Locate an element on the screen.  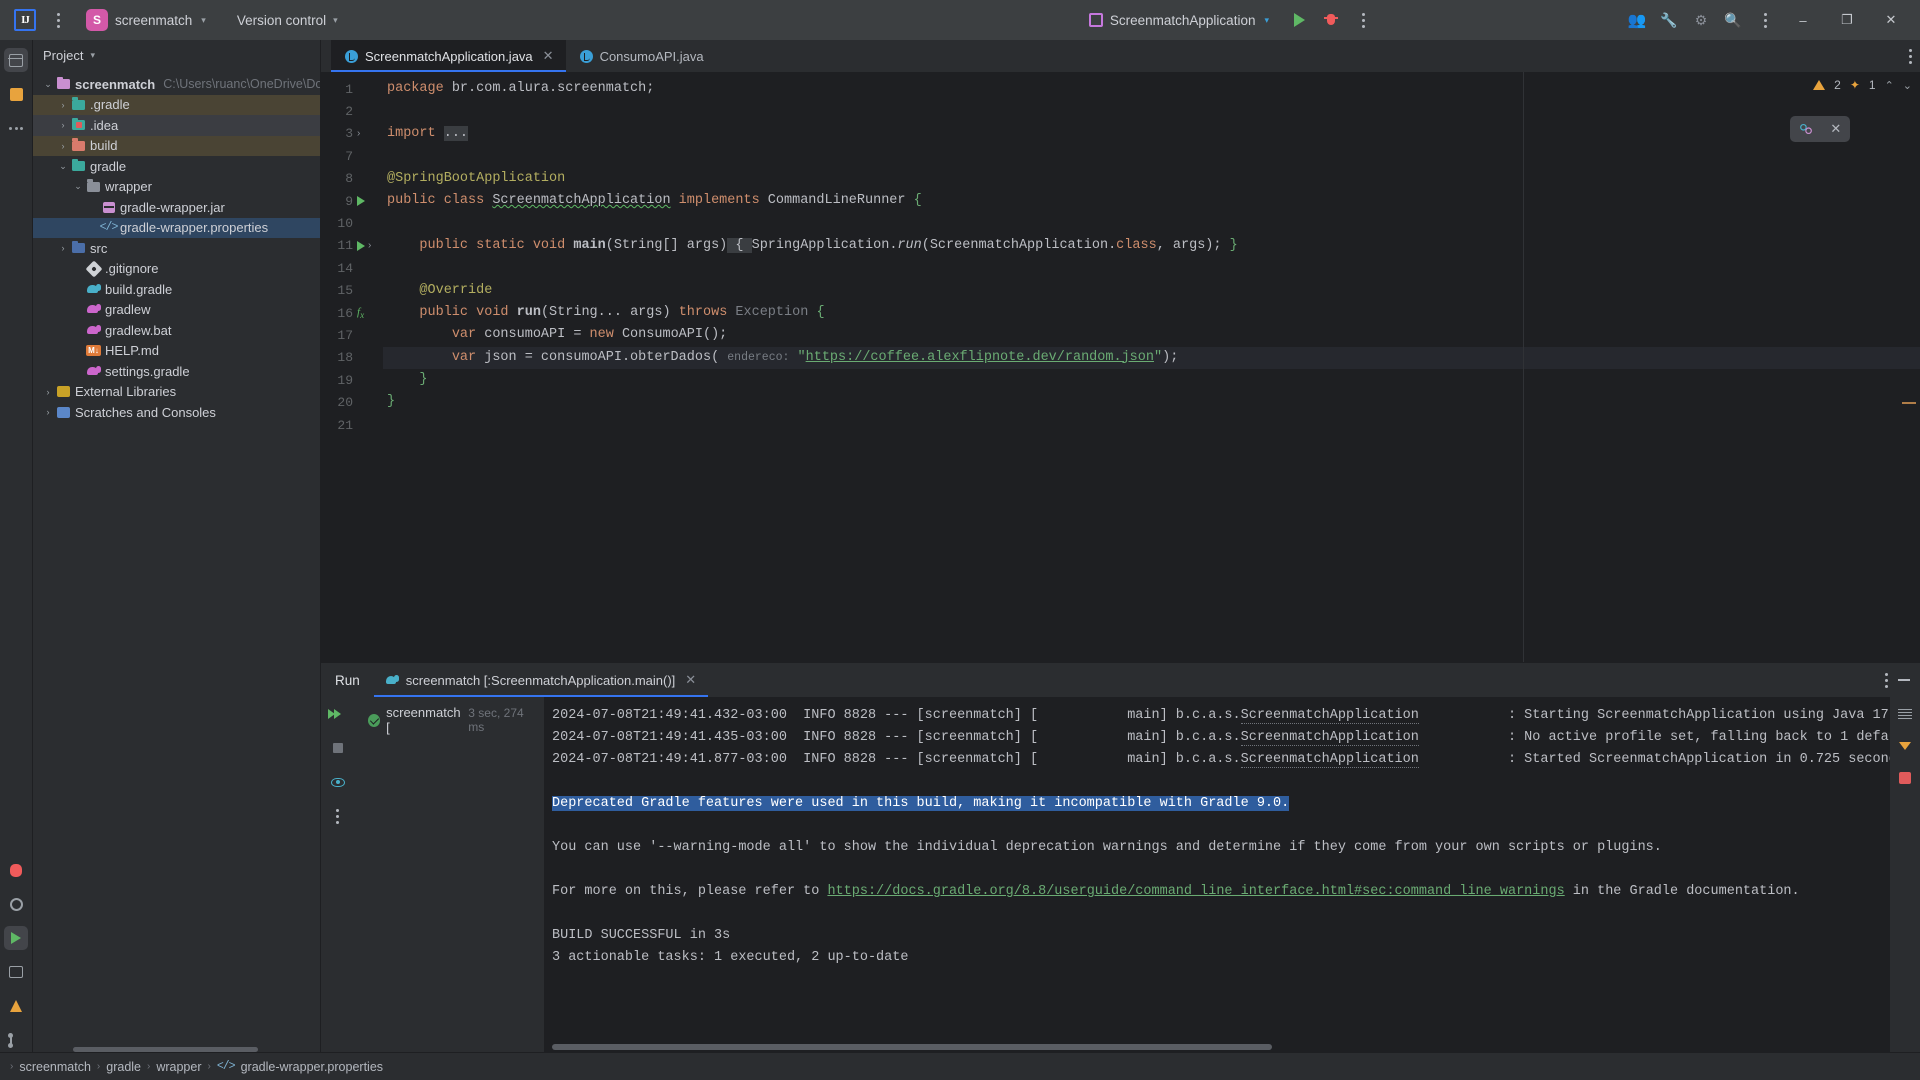
sidebar-item-debug is located at coordinates (16, 870).